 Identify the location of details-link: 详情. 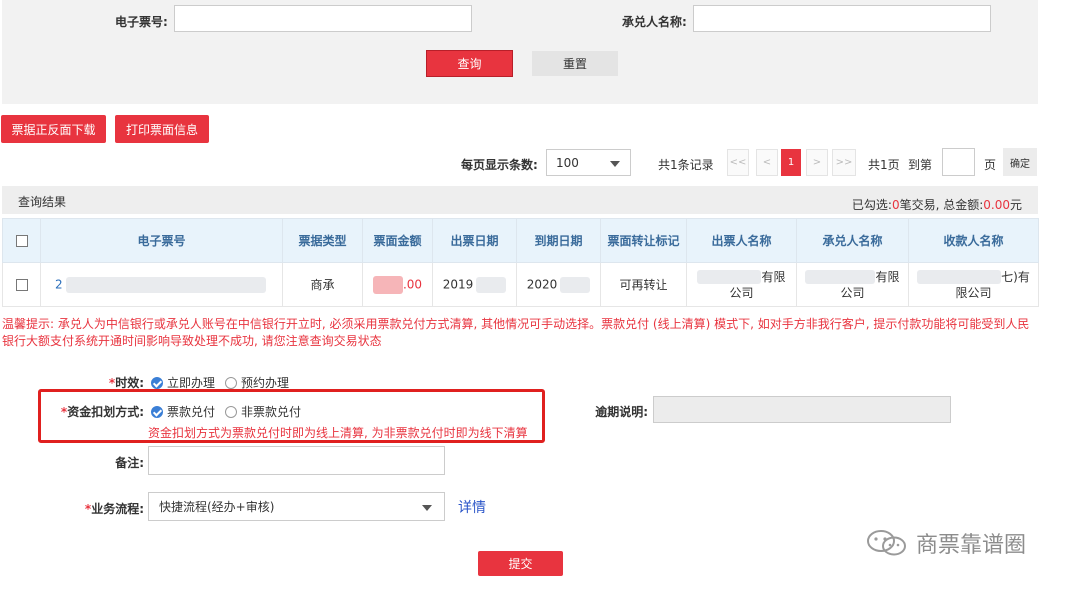
(472, 507).